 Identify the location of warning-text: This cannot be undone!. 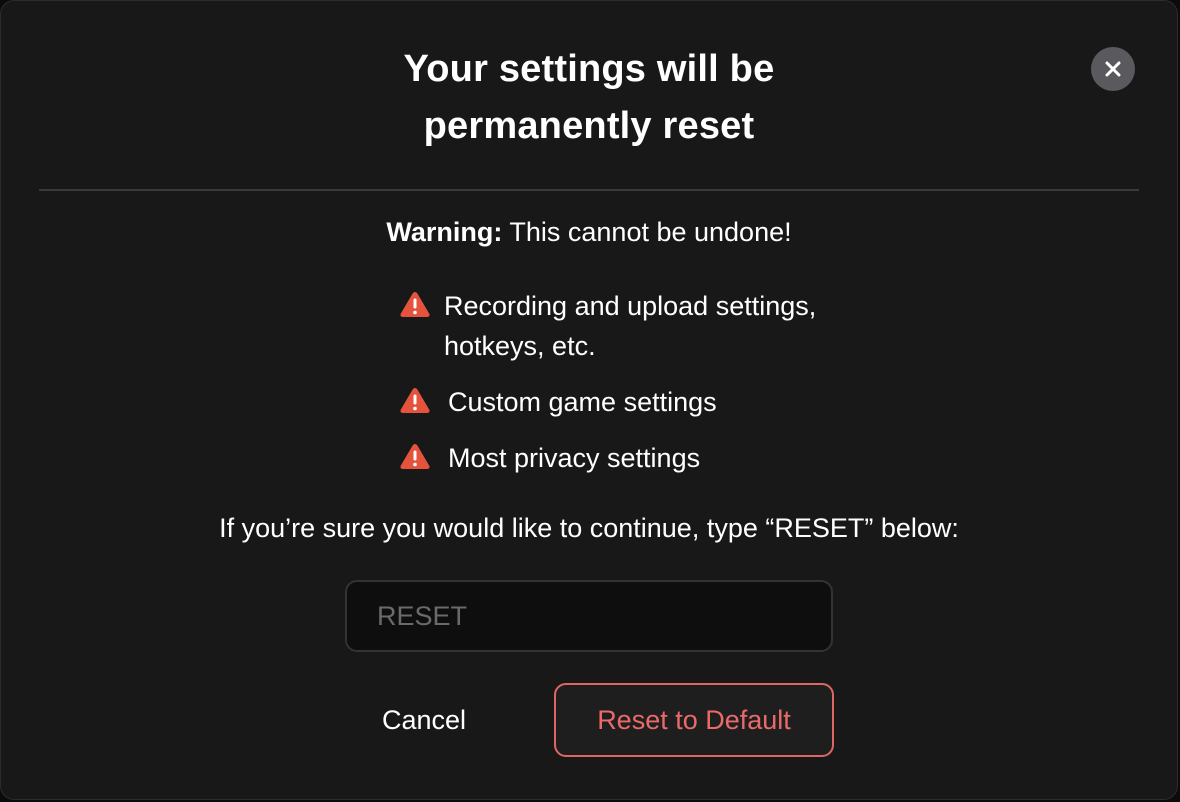
(647, 232).